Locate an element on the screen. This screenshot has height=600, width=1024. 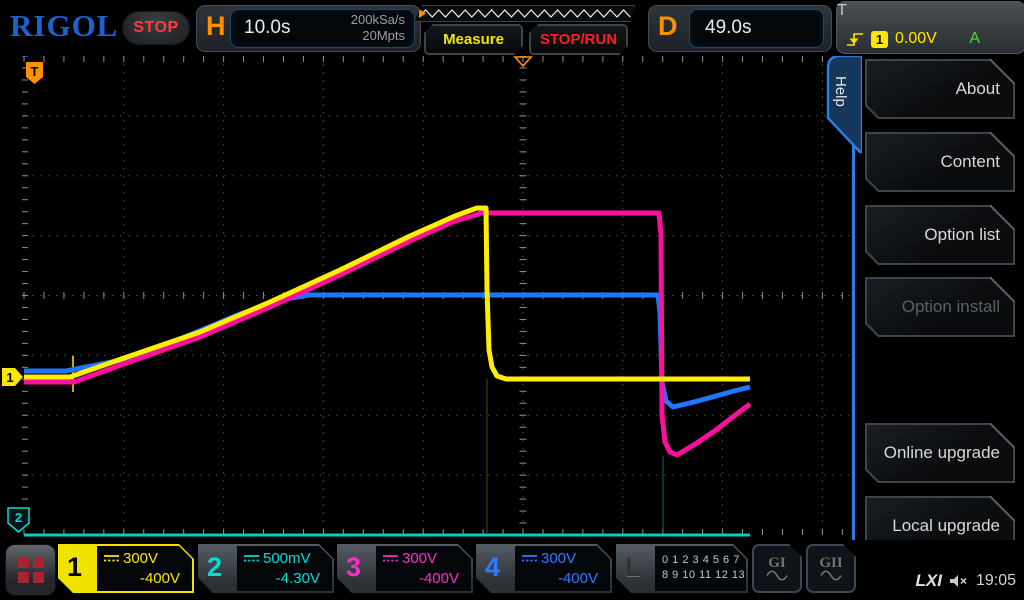
channel-1-badge: 1 300V -400V is located at coordinates (126, 568).